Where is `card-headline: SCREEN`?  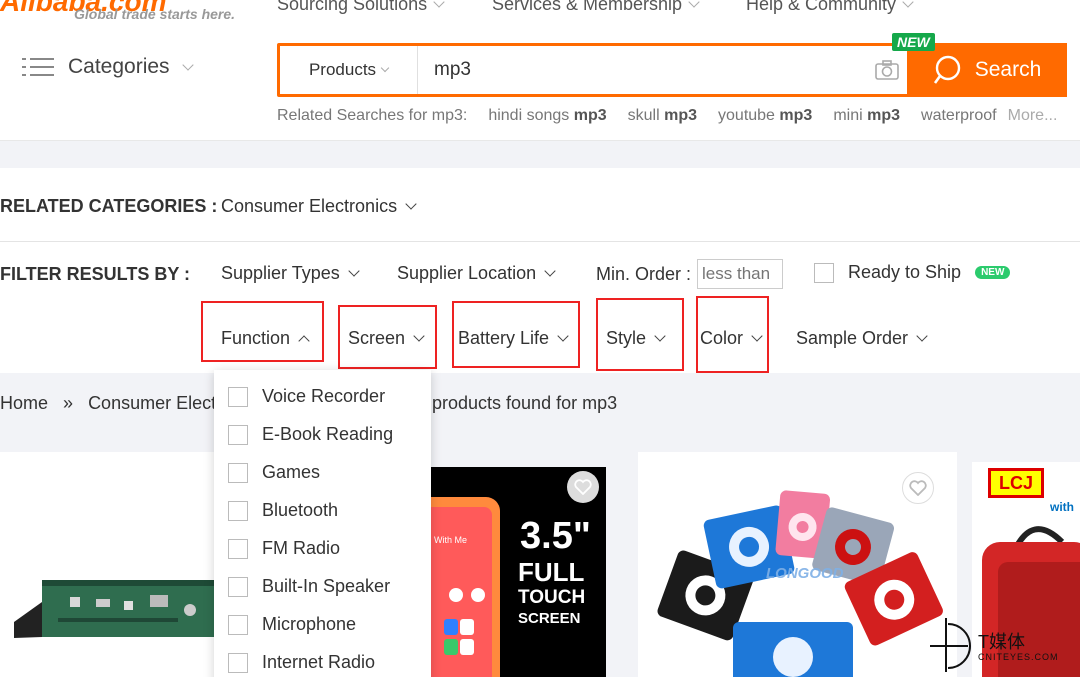
card-headline: SCREEN is located at coordinates (549, 618).